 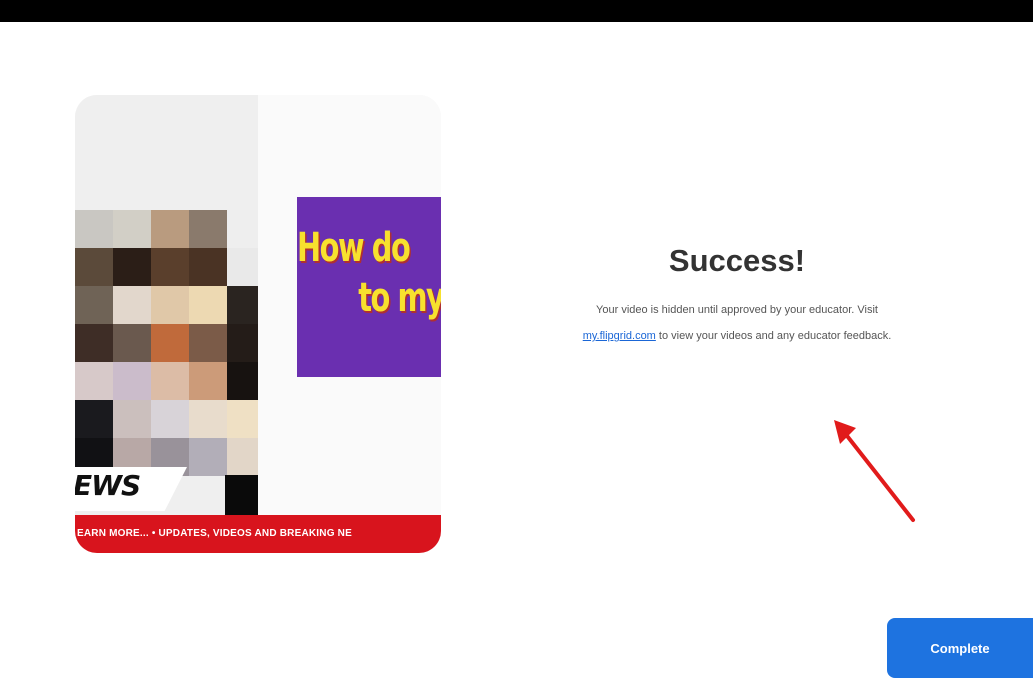 What do you see at coordinates (399, 298) in the screenshot?
I see `banner-line-2: to my` at bounding box center [399, 298].